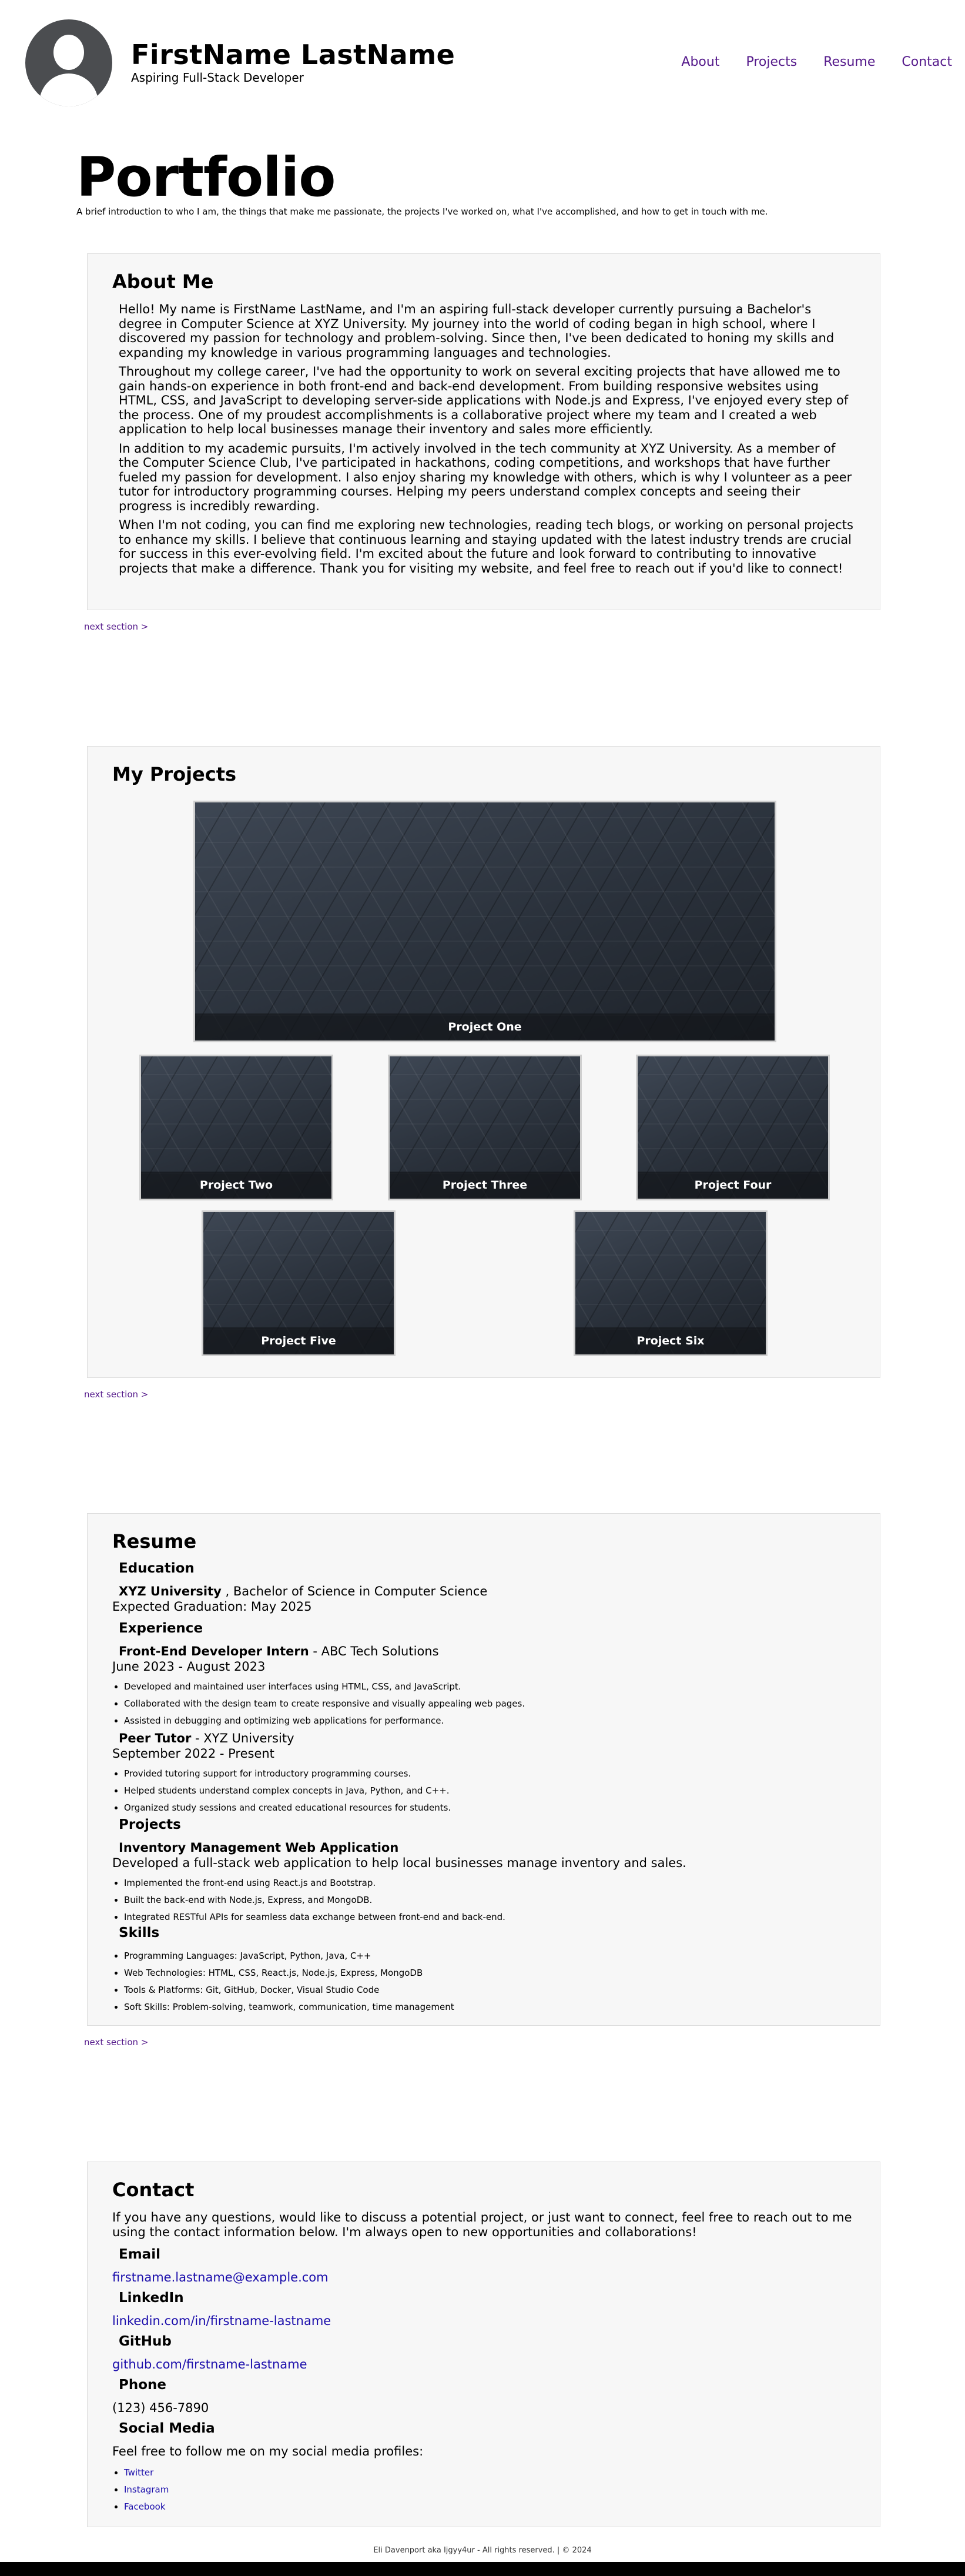  I want to click on job-title: Front-End Developer Intern, so click(214, 1651).